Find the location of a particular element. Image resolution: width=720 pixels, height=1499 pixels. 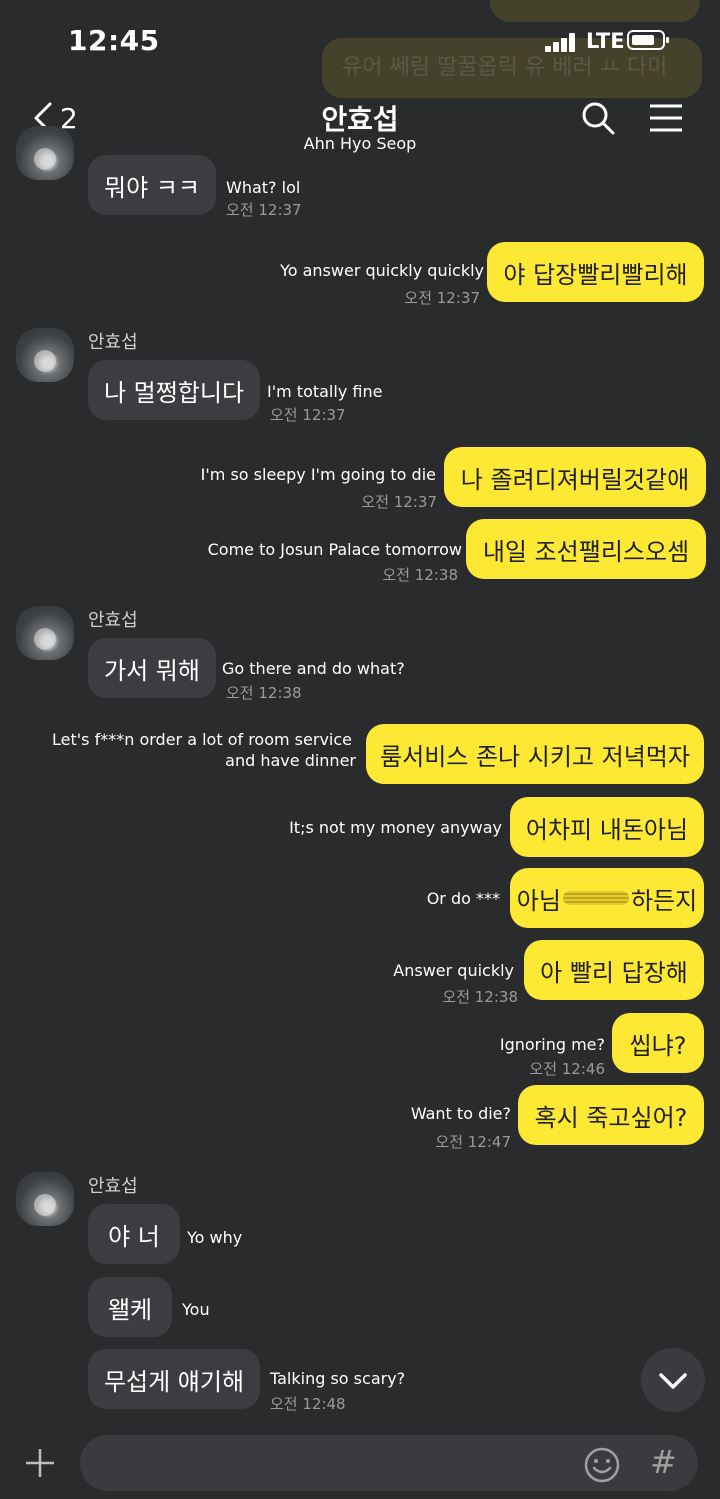

status-time: 12:45 is located at coordinates (114, 40).